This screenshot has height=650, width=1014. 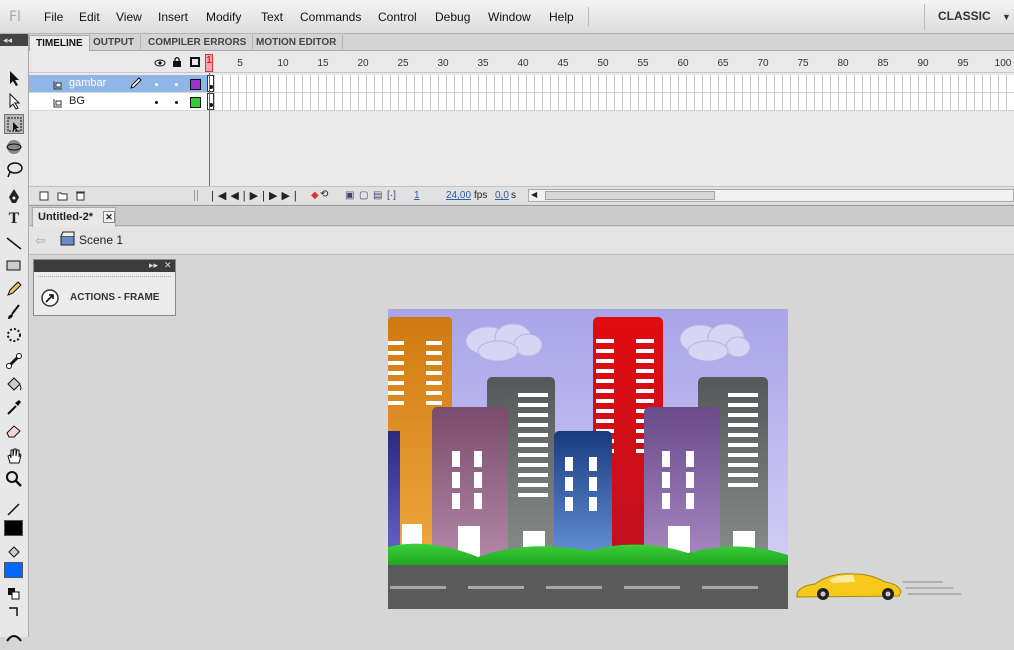 I want to click on tab-compiler-errors: COMPILER ERRORS, so click(x=198, y=43).